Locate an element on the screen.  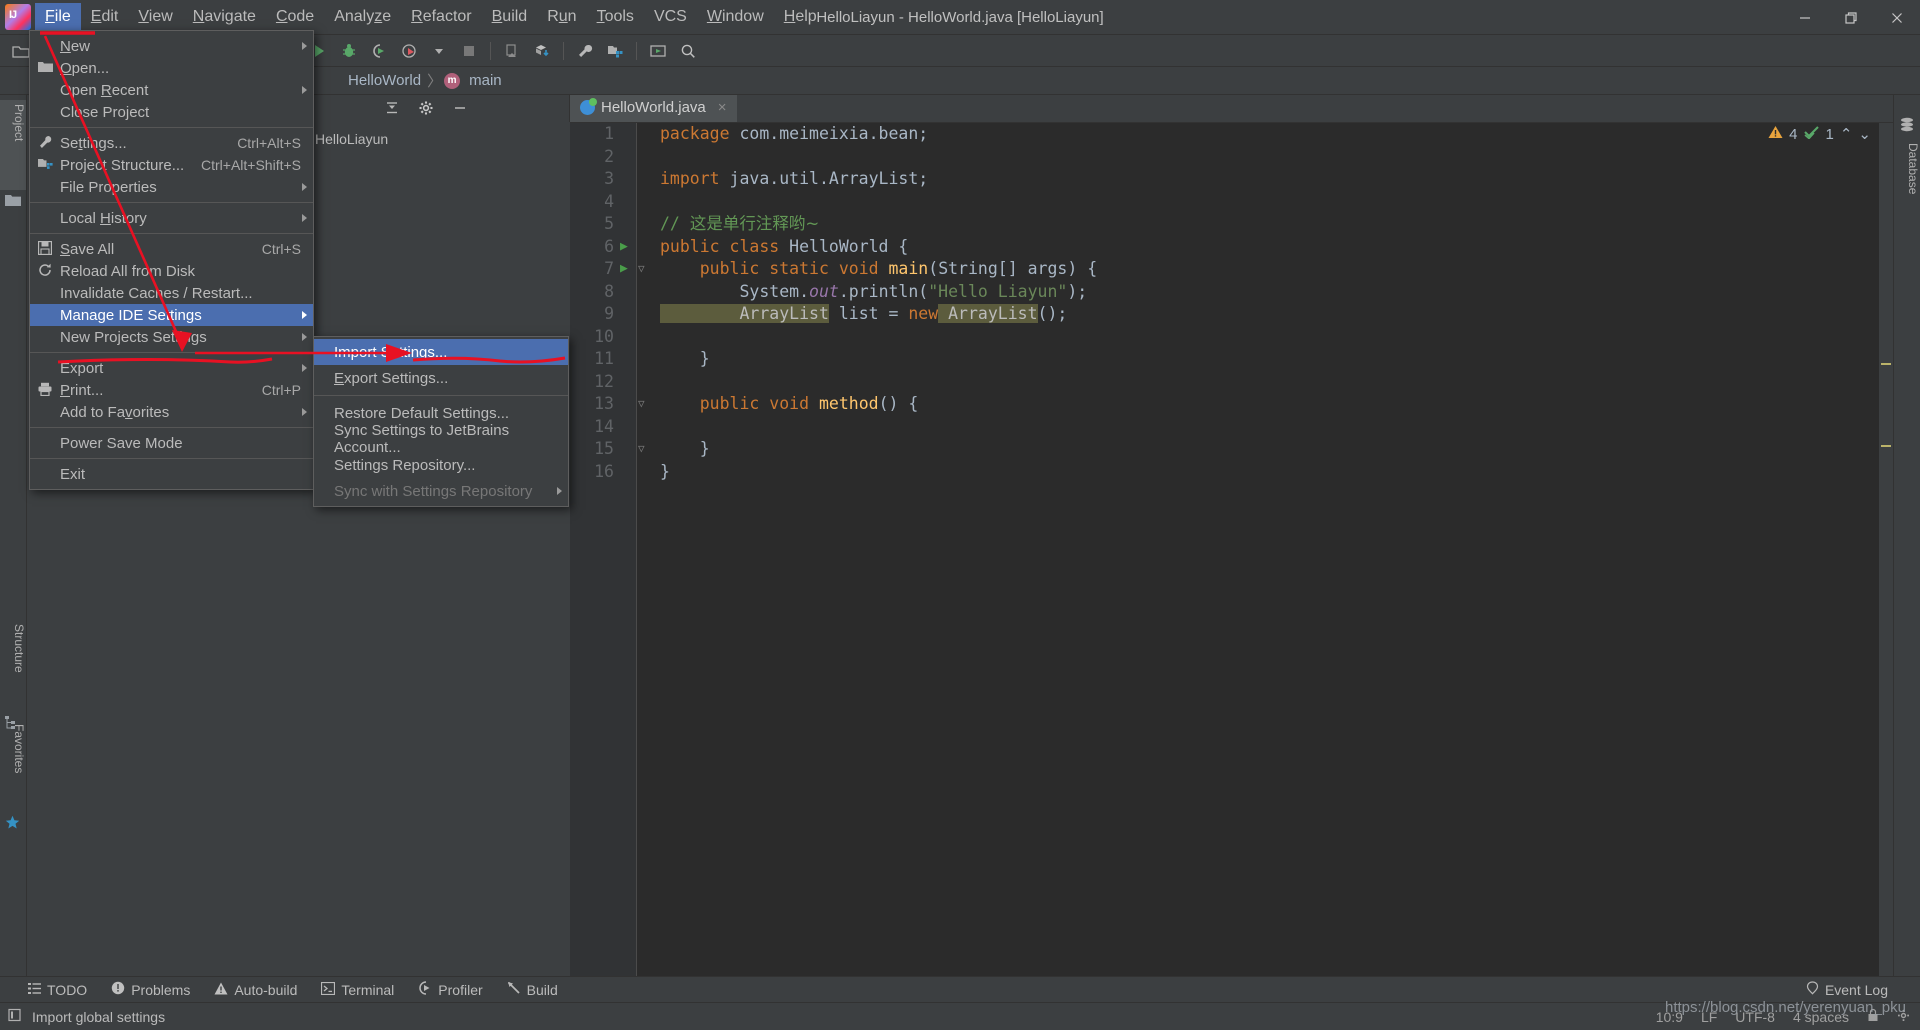
tool-window-todo: TODO is located at coordinates (57, 990).